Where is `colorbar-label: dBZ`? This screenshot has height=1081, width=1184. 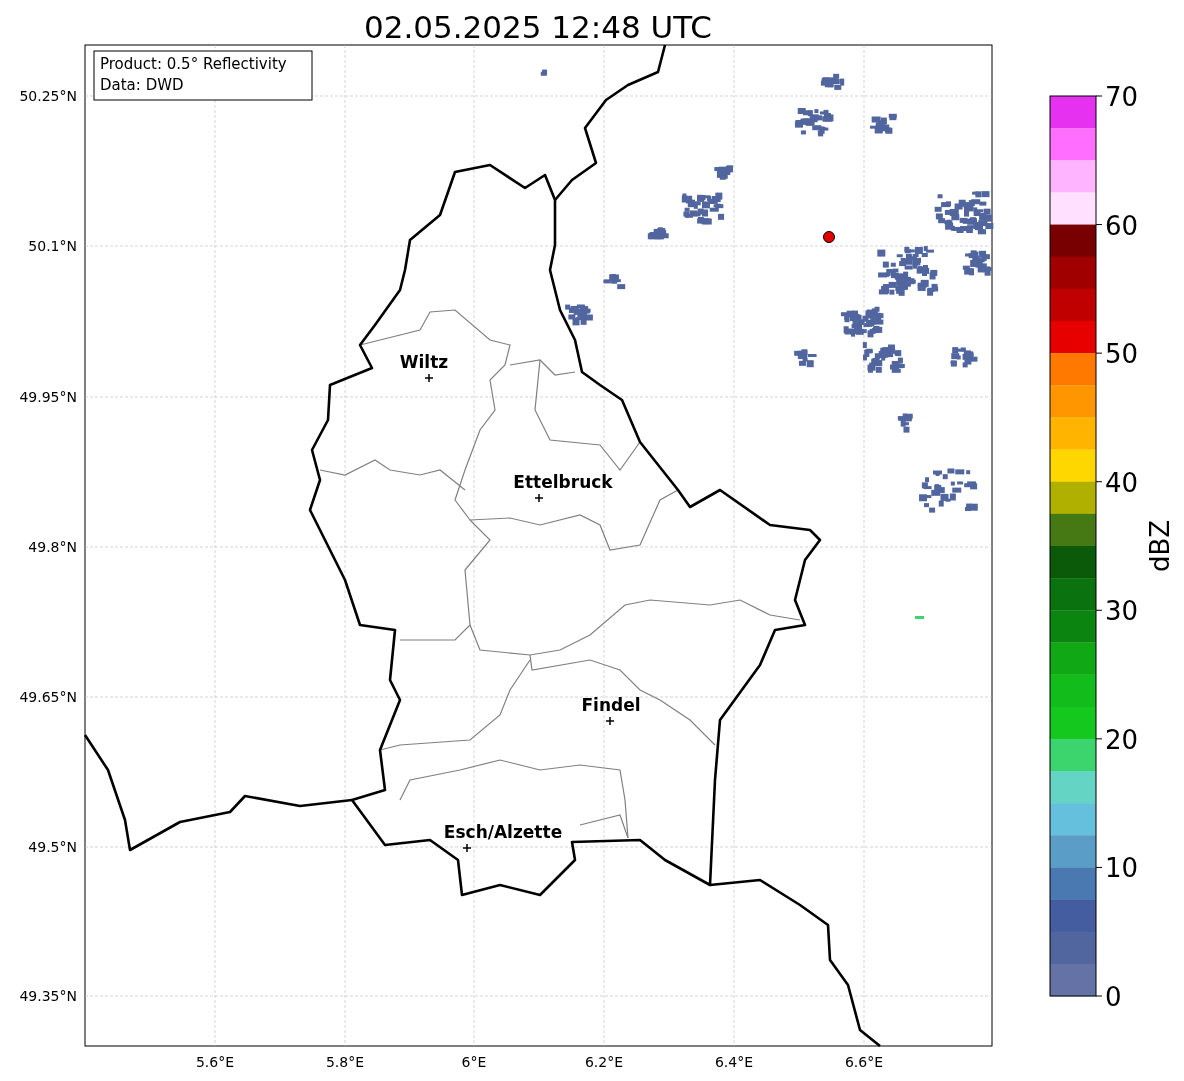 colorbar-label: dBZ is located at coordinates (1160, 546).